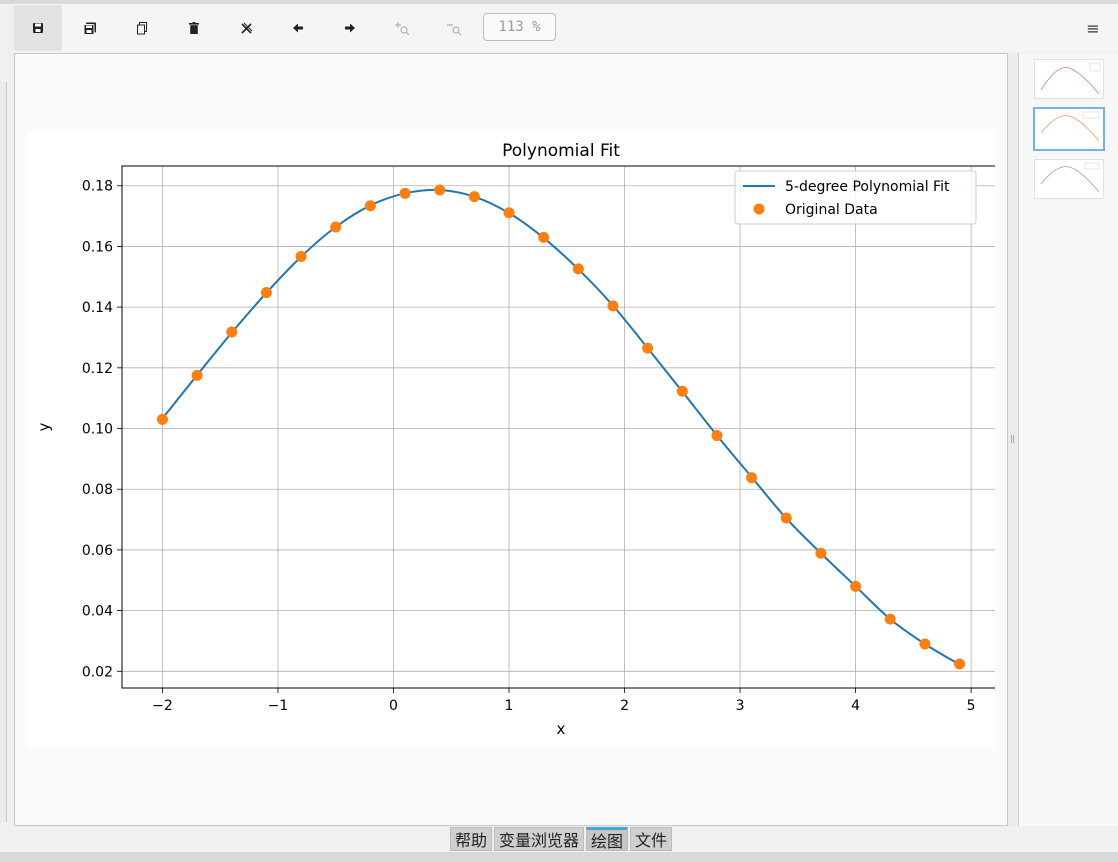 Image resolution: width=1118 pixels, height=862 pixels. Describe the element at coordinates (561, 729) in the screenshot. I see `x-axis-label: x` at that location.